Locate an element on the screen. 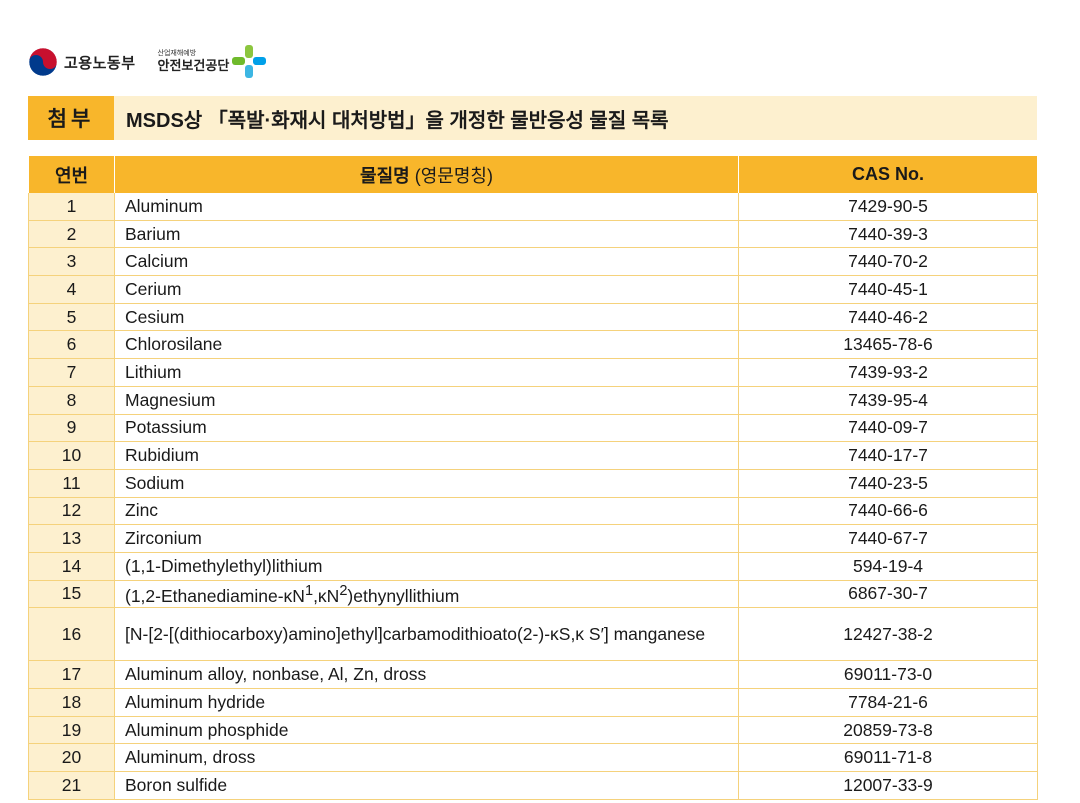 Image resolution: width=1080 pixels, height=803 pixels. table-row: 10 Rubidium 7440-17-7 is located at coordinates (533, 455).